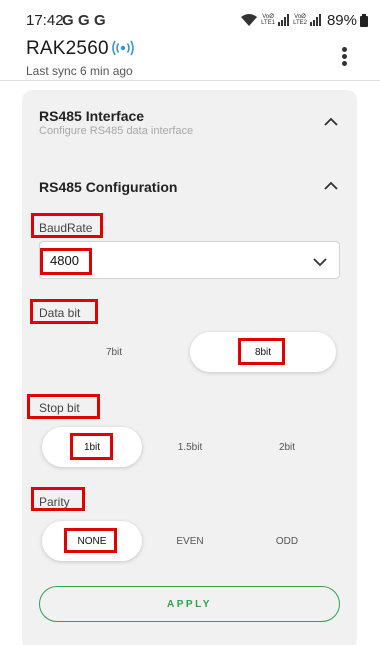 The width and height of the screenshot is (380, 645). Describe the element at coordinates (249, 20) in the screenshot. I see `wifi-icon` at that location.